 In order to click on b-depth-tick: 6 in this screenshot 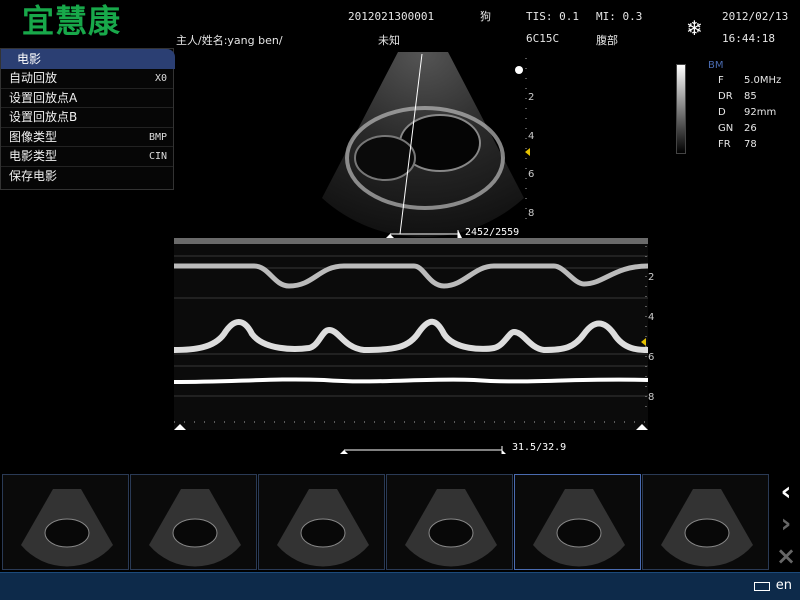, I will do `click(531, 174)`.